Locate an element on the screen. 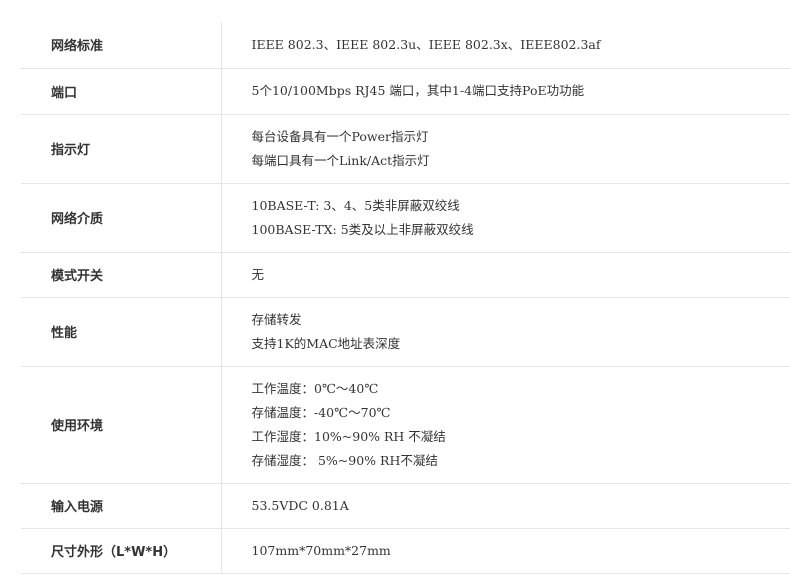 This screenshot has width=790, height=580. row-value: 5个10/100Mbps RJ45 端口，其中1-4端口支持PoE功功能 is located at coordinates (505, 91).